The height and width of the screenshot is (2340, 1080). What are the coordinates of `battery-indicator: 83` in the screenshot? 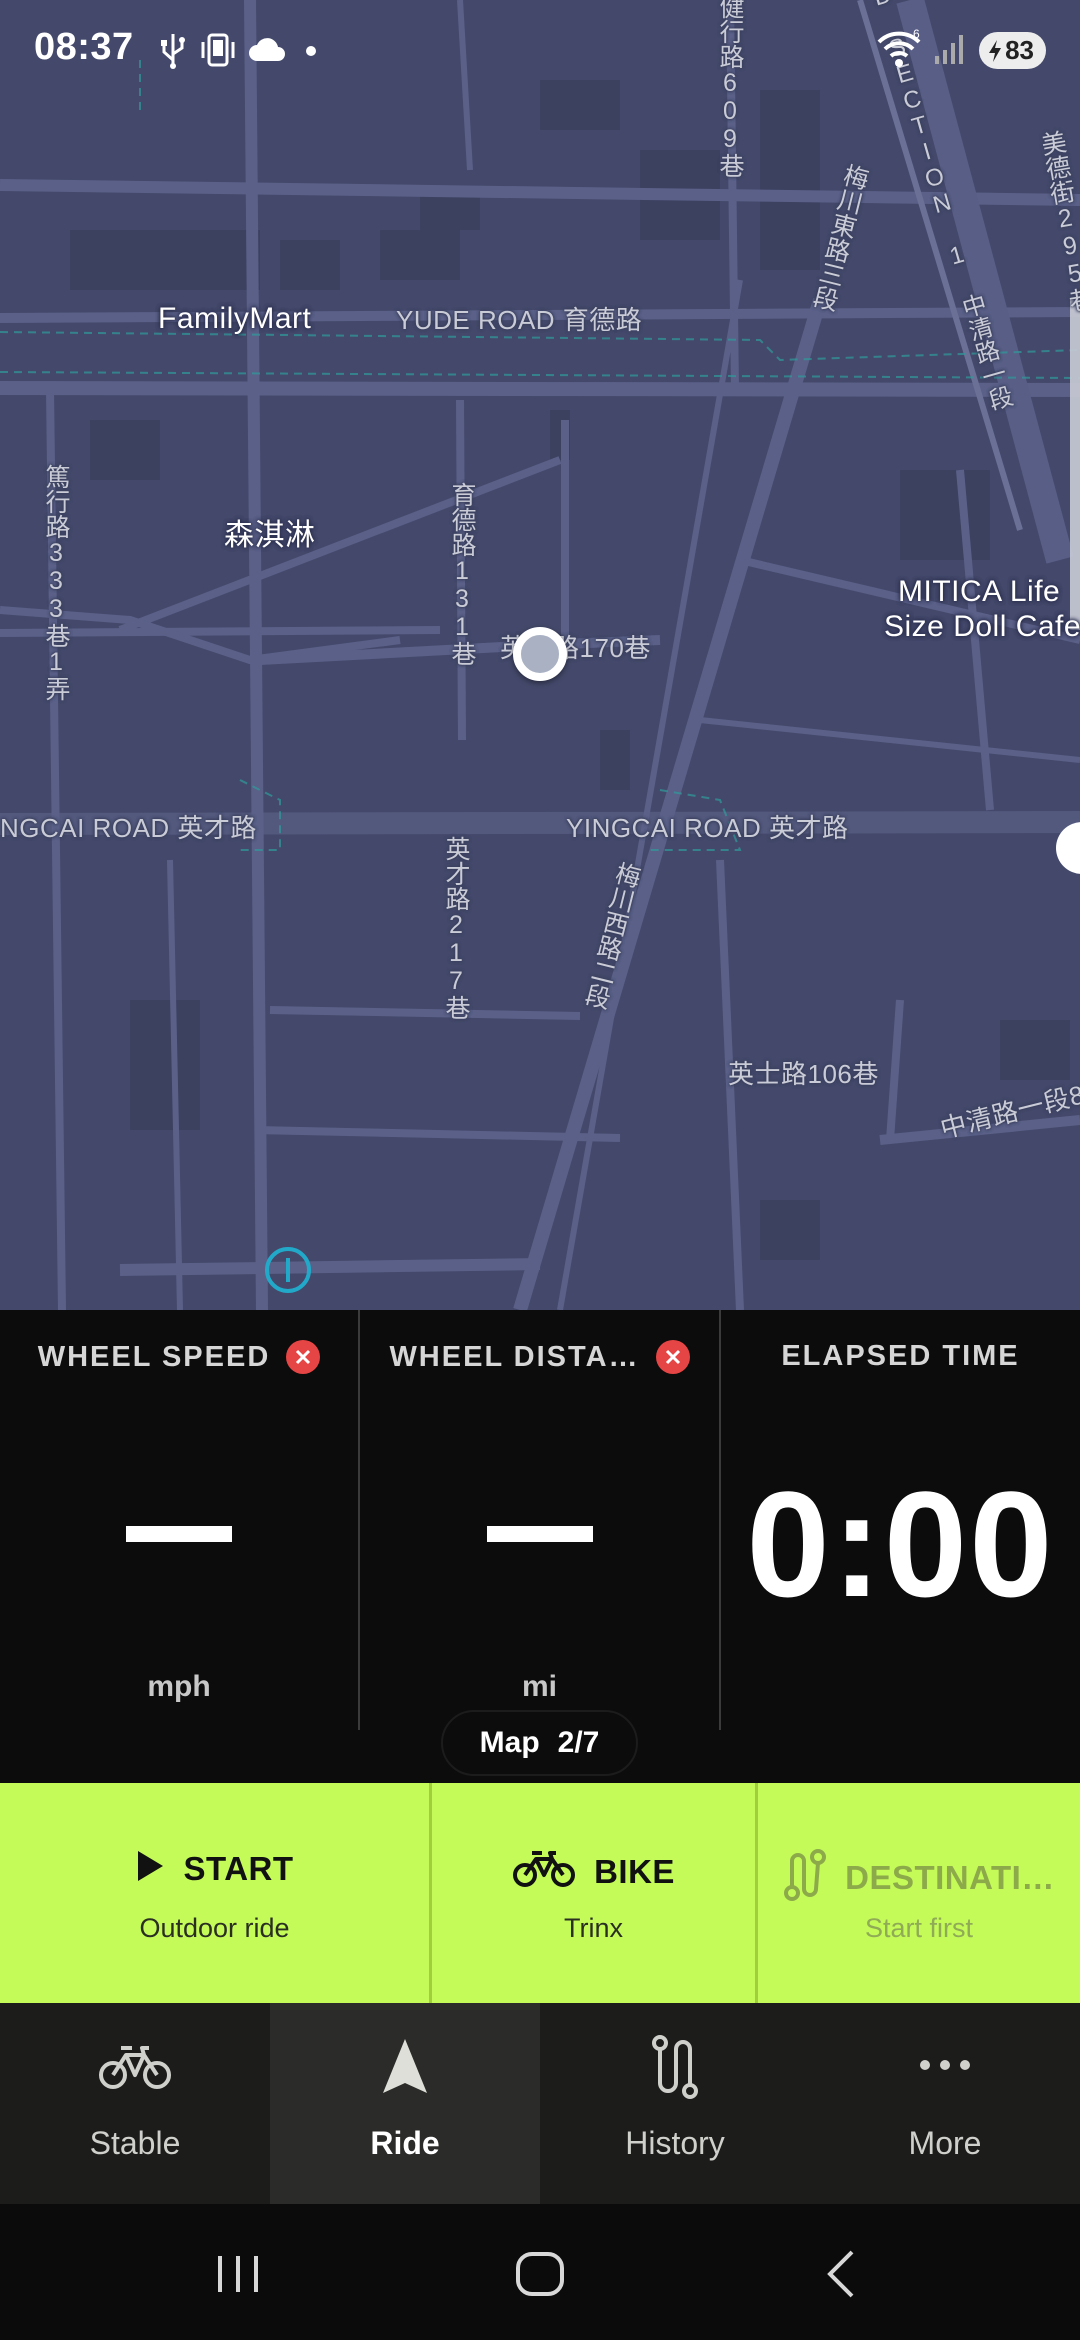 It's located at (1012, 50).